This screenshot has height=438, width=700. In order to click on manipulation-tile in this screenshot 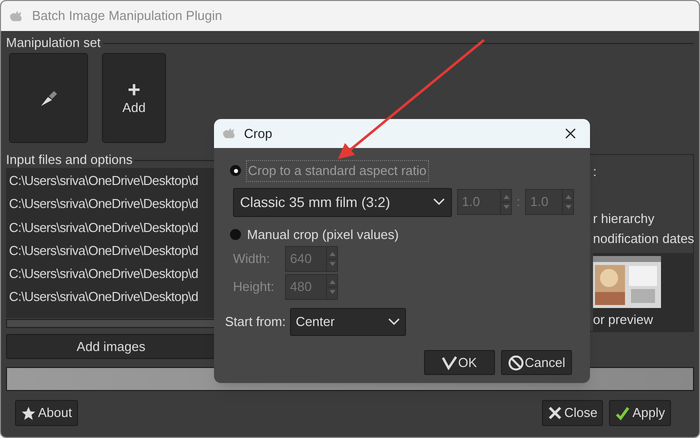, I will do `click(48, 98)`.